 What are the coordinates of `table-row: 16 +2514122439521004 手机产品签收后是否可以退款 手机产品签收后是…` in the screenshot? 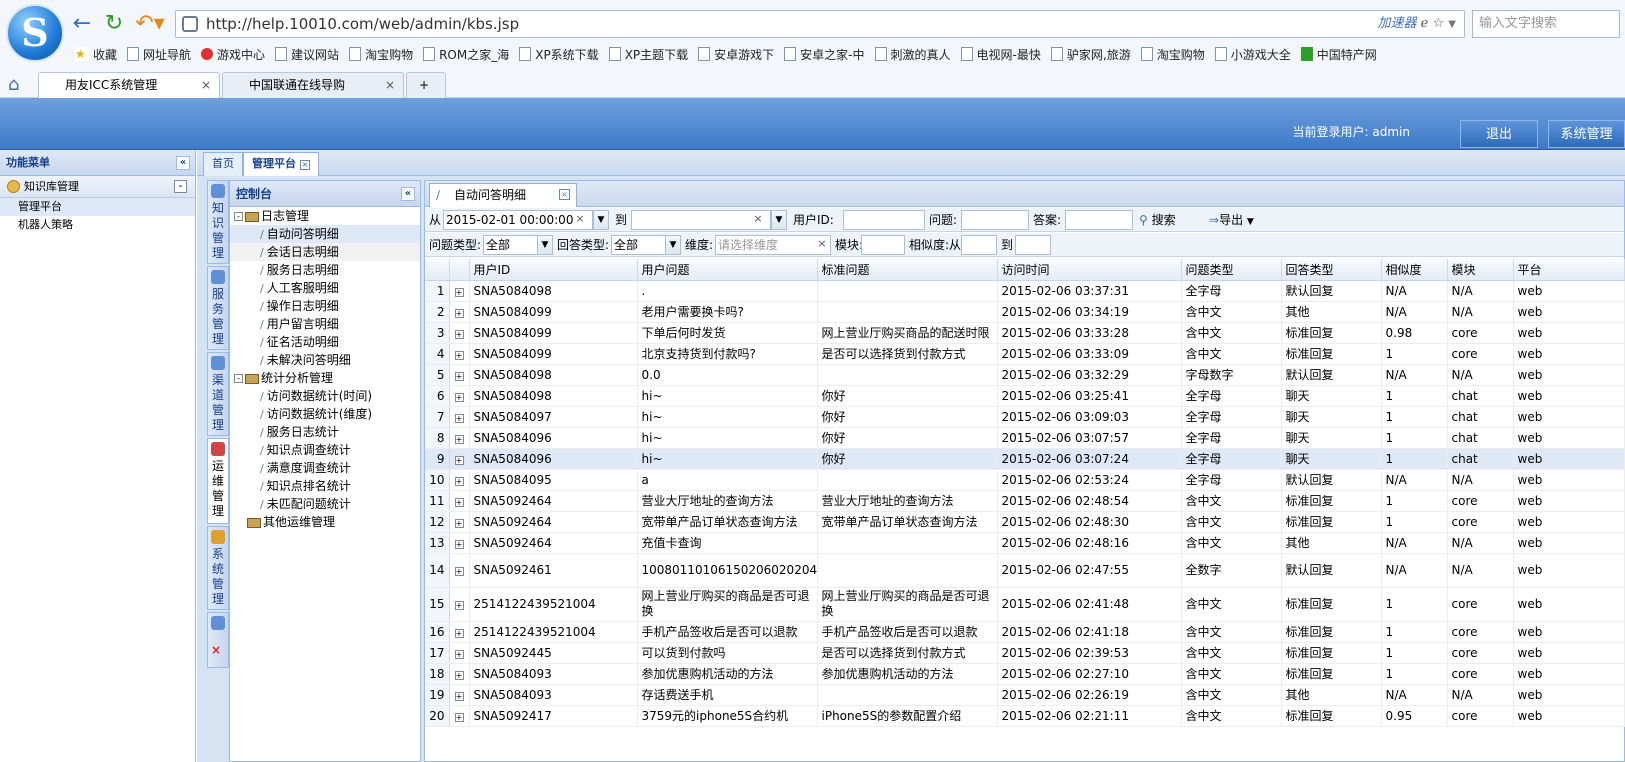 It's located at (1025, 632).